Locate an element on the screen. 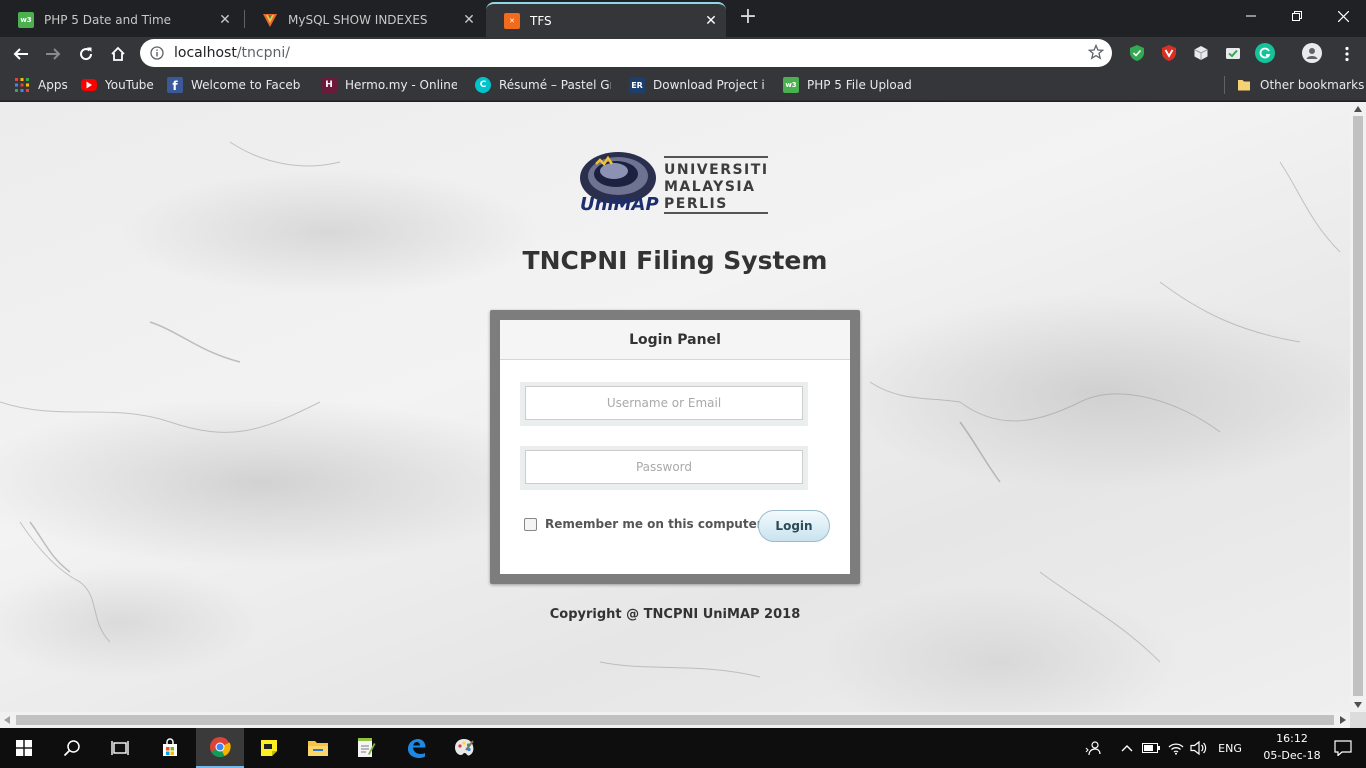 Image resolution: width=1366 pixels, height=768 pixels. people-icon is located at coordinates (1093, 748).